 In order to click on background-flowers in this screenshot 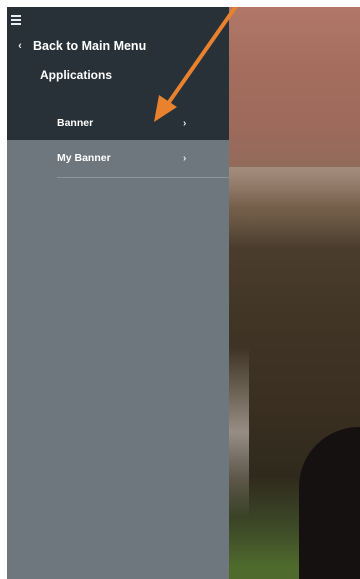, I will do `click(239, 432)`.